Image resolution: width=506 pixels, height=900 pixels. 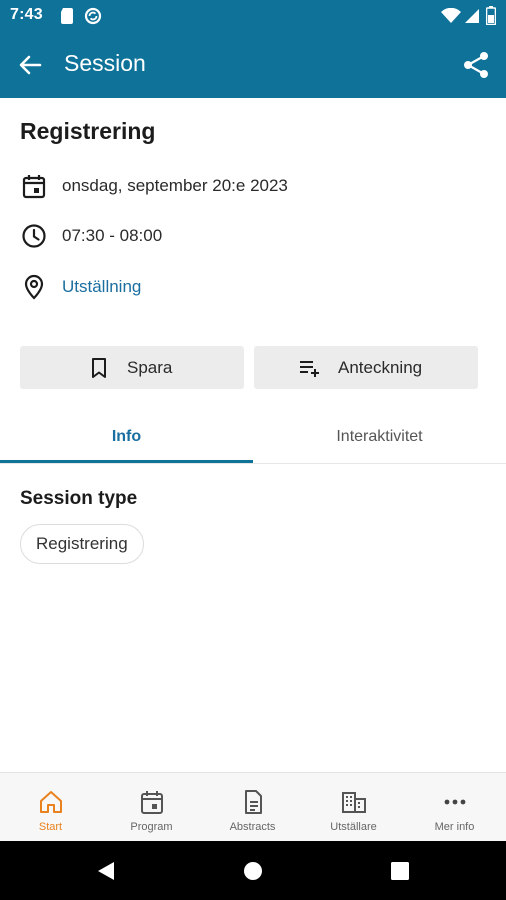 I want to click on sync-icon, so click(x=93, y=16).